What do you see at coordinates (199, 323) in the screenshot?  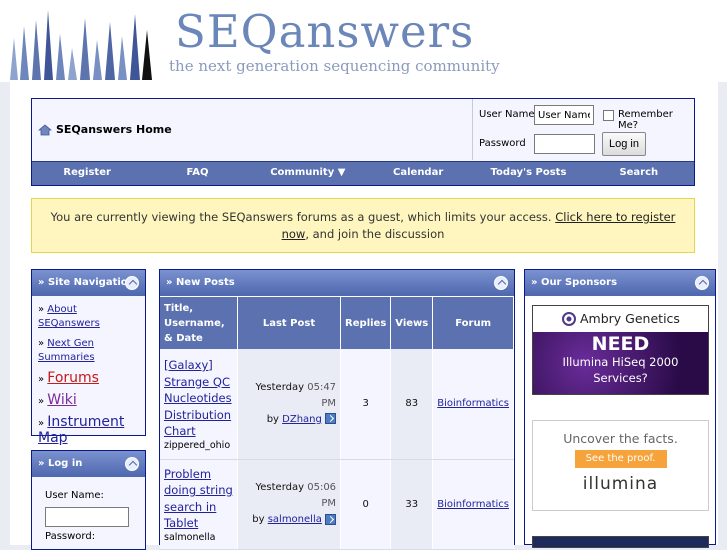 I see `column-header-title: Title, Username, & Date` at bounding box center [199, 323].